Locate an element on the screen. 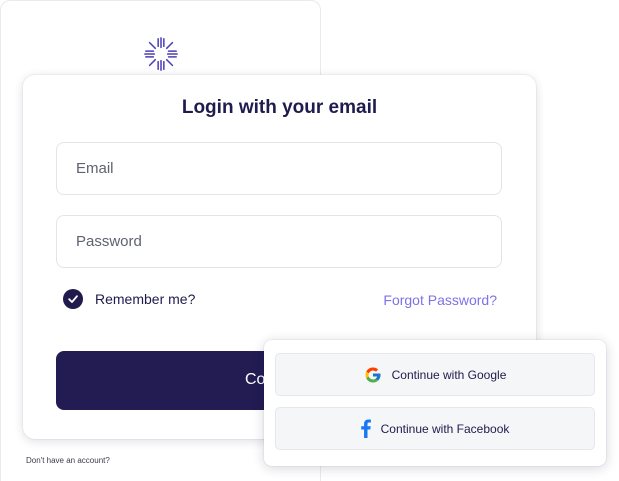 Image resolution: width=619 pixels, height=481 pixels. email-field is located at coordinates (279, 168).